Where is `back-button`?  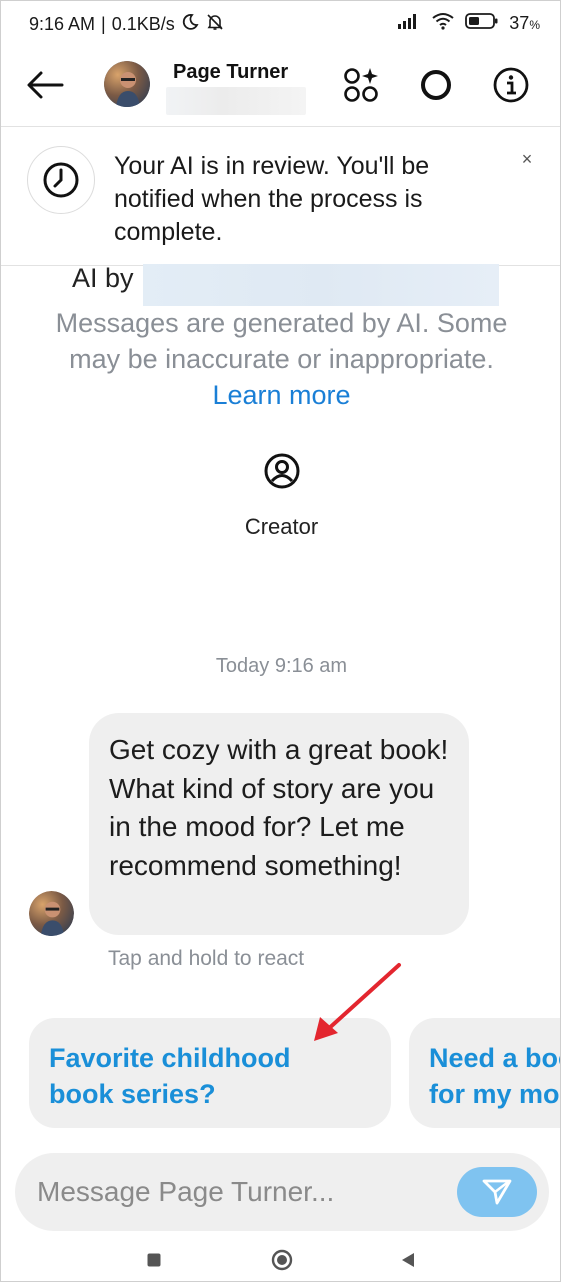 back-button is located at coordinates (45, 85).